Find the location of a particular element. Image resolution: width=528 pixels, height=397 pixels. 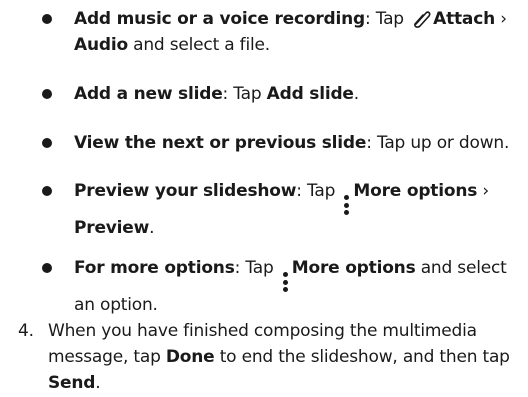

bullet-title: Preview your slideshow is located at coordinates (185, 191).